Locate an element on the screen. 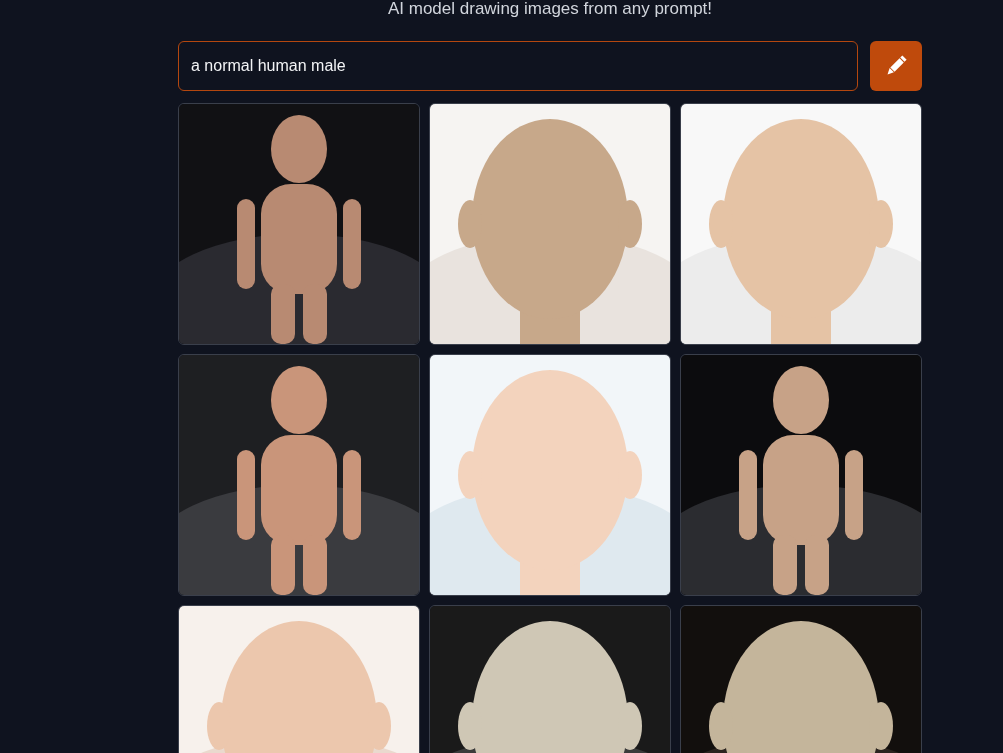 Image resolution: width=1003 pixels, height=753 pixels. prompt-input-field: a normal human male is located at coordinates (518, 66).